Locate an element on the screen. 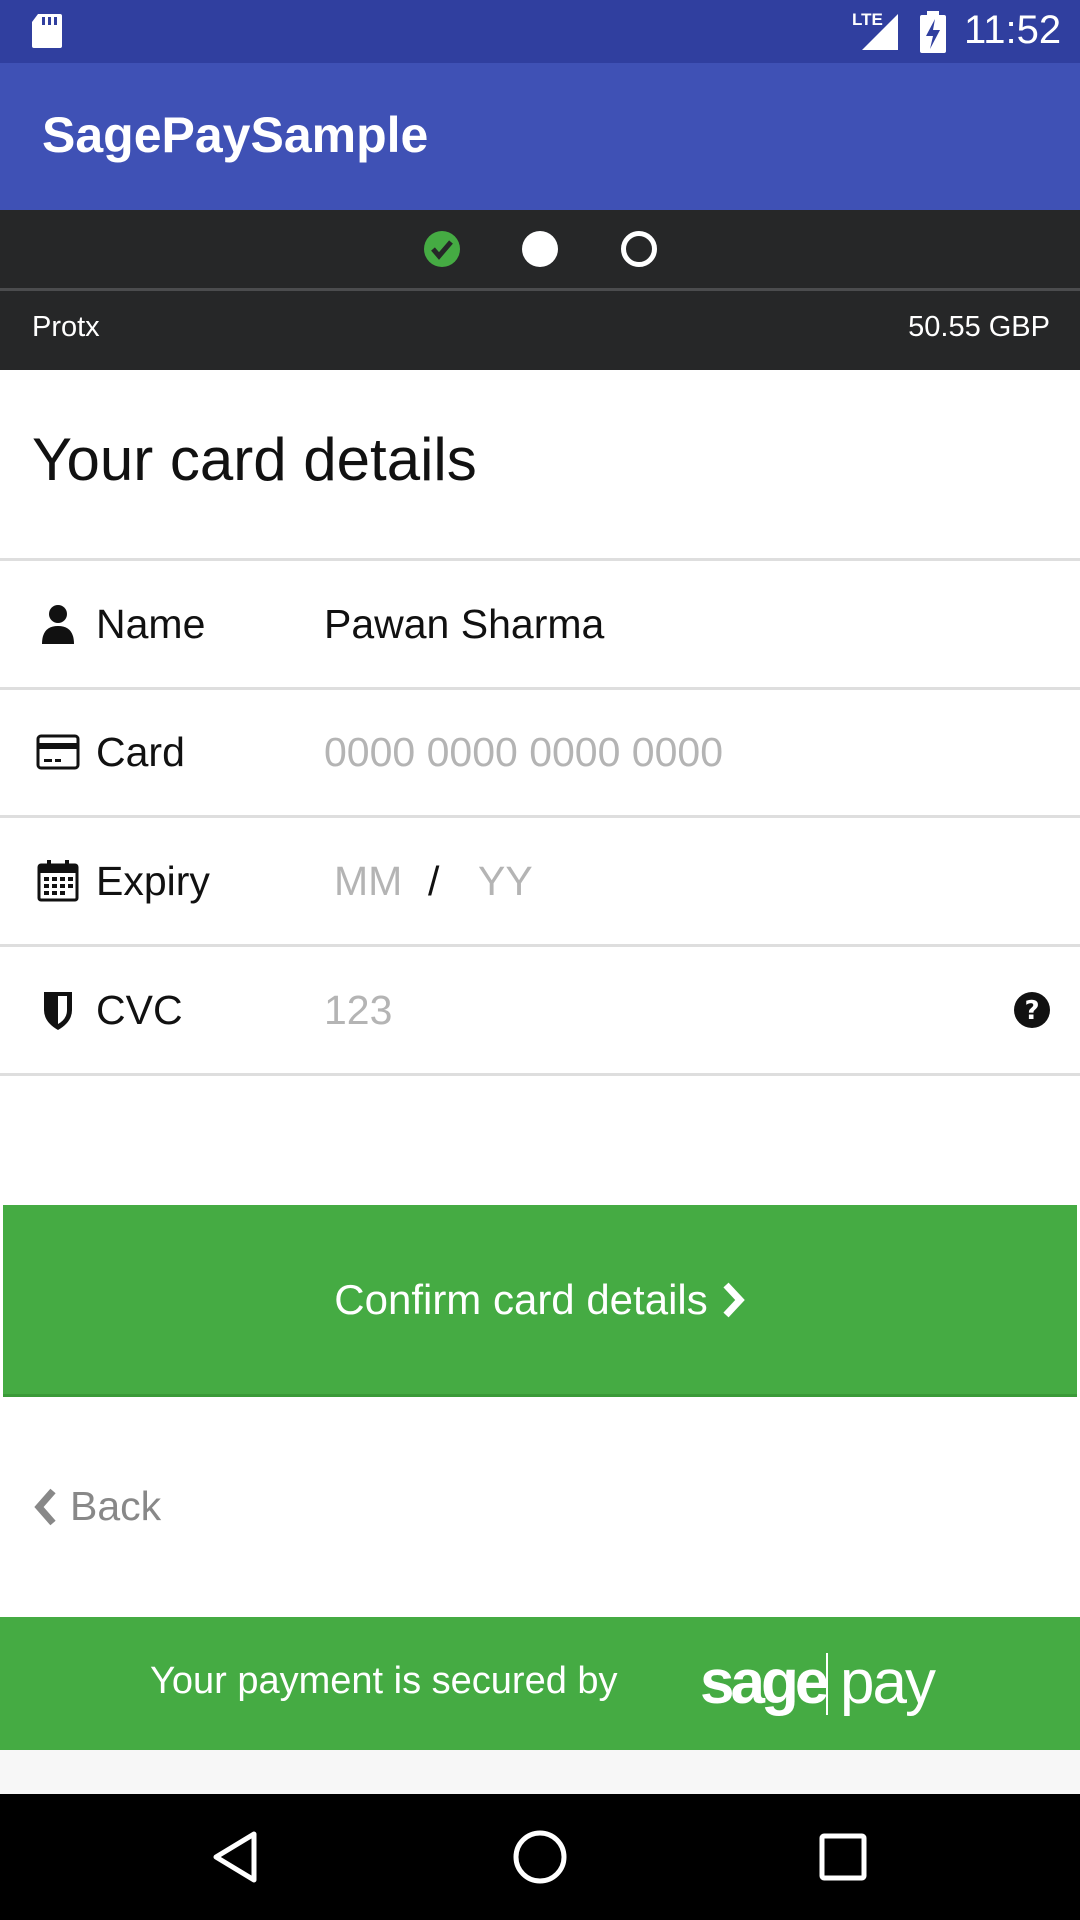  merchant-bar: Protx 50.55 GBP is located at coordinates (540, 330).